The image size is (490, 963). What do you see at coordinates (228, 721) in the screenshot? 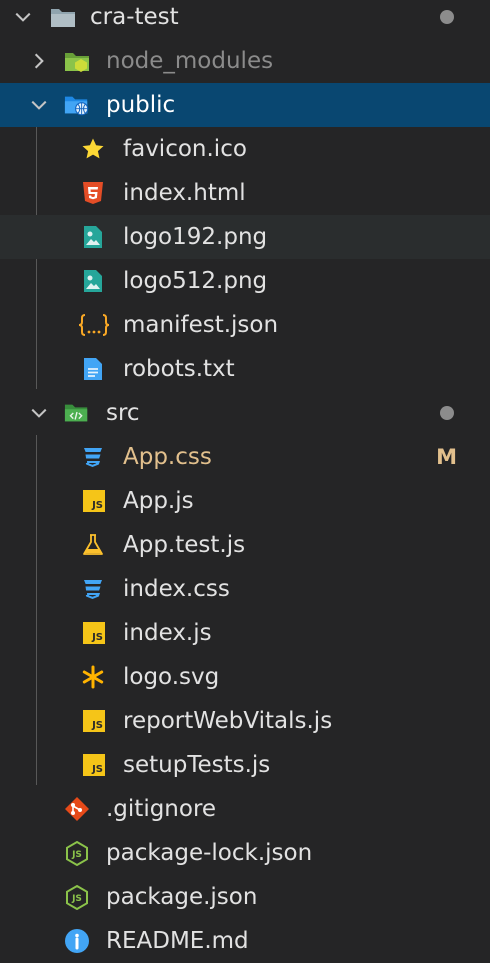
I see `file-label: reportWebVitals.js` at bounding box center [228, 721].